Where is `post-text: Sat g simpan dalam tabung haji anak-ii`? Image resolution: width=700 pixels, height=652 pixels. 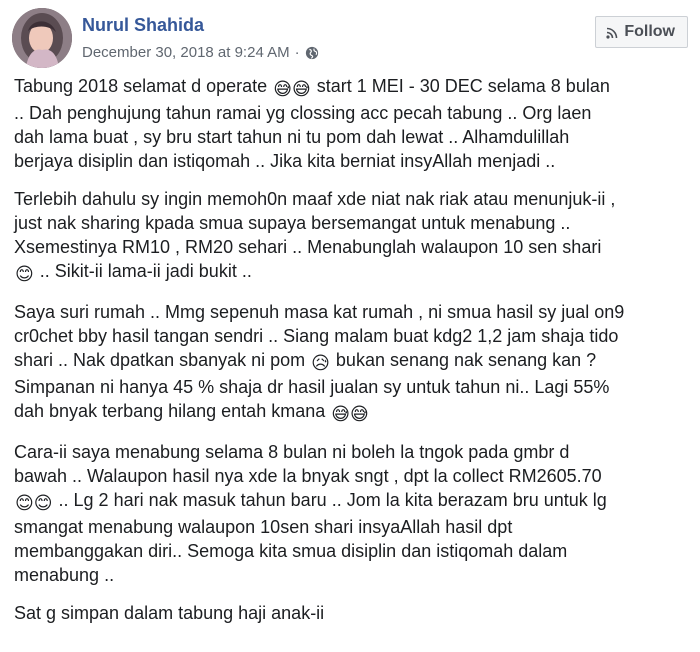
post-text: Sat g simpan dalam tabung haji anak-ii is located at coordinates (169, 613).